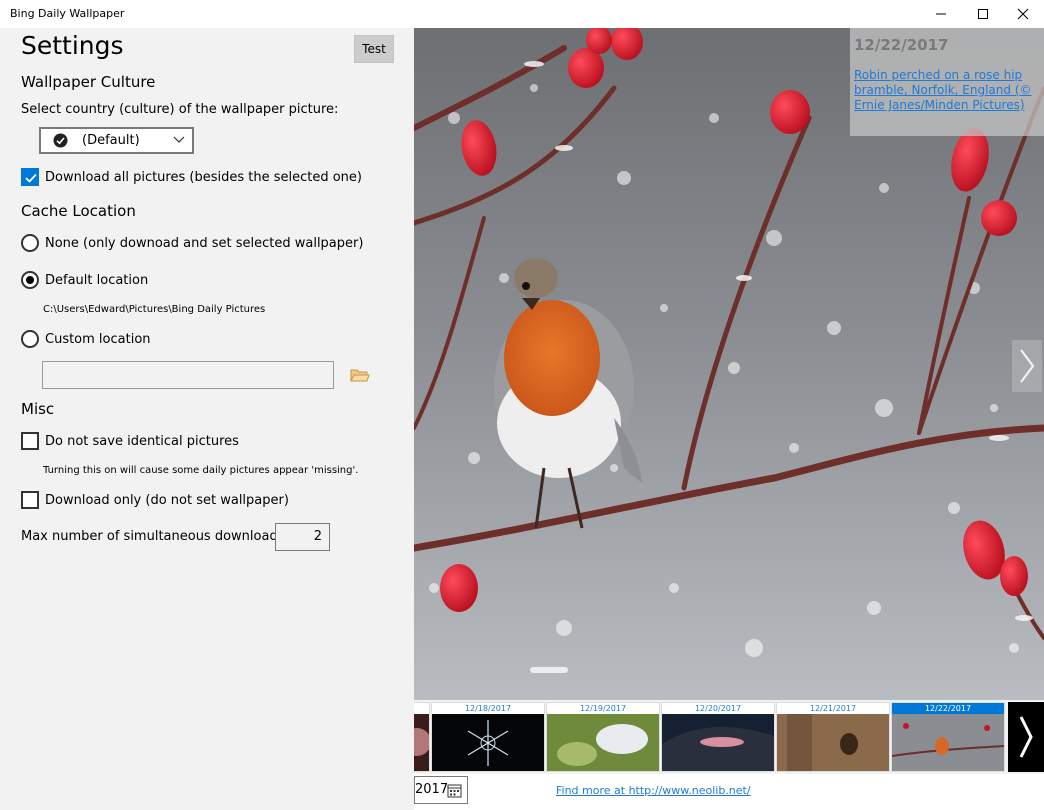 This screenshot has width=1044, height=810. What do you see at coordinates (302, 537) in the screenshot?
I see `max-downloads-input: 2` at bounding box center [302, 537].